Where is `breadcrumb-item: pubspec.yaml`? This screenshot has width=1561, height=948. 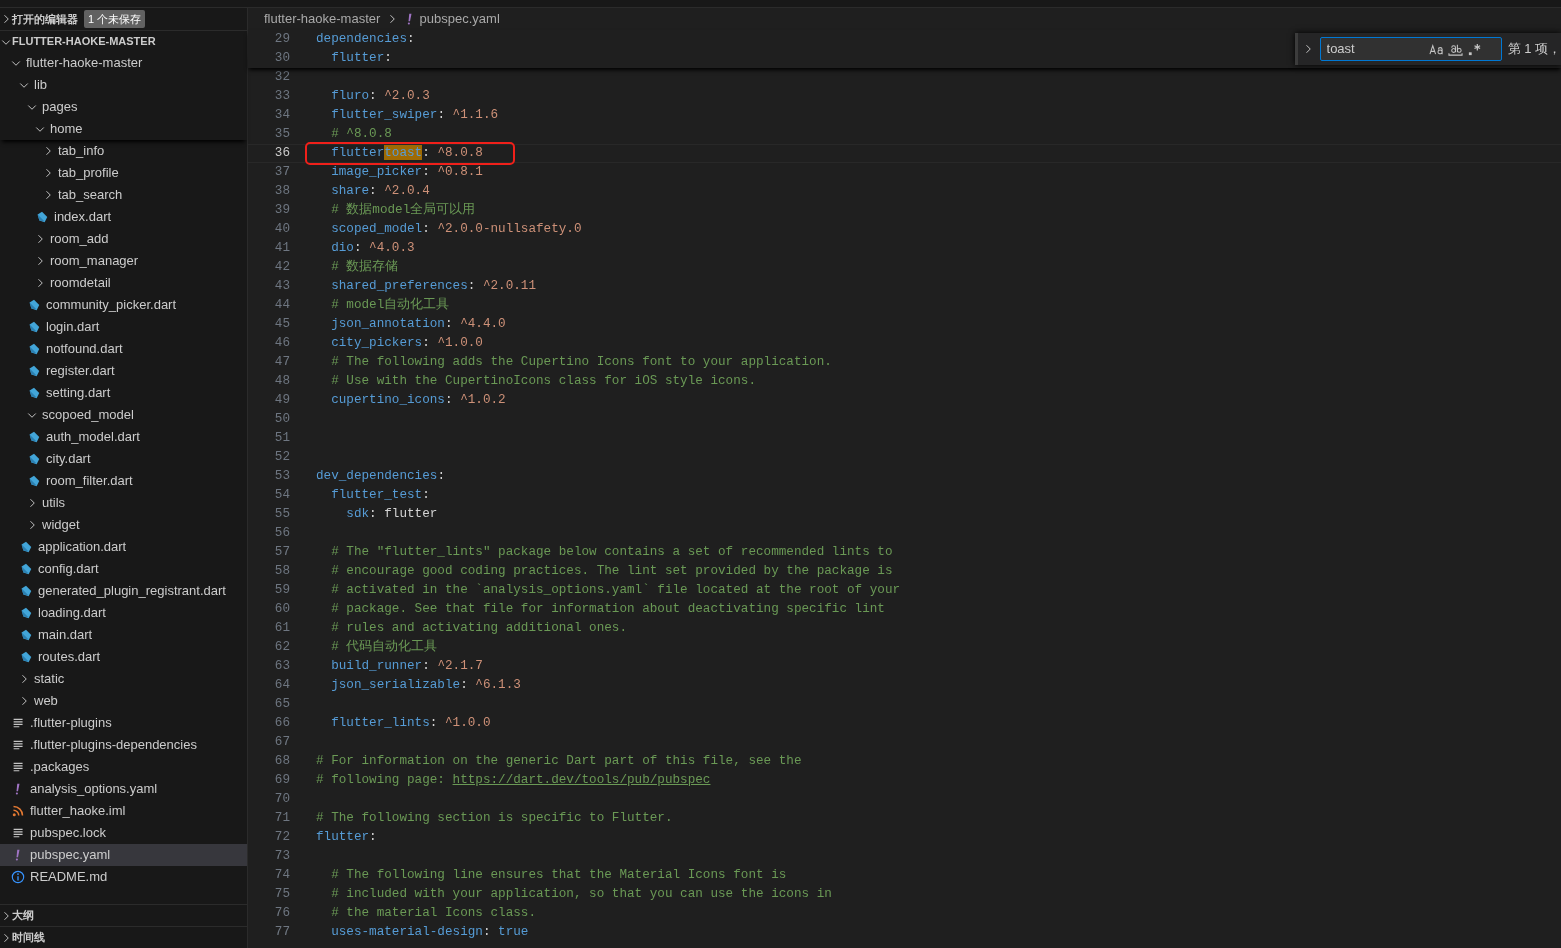 breadcrumb-item: pubspec.yaml is located at coordinates (452, 19).